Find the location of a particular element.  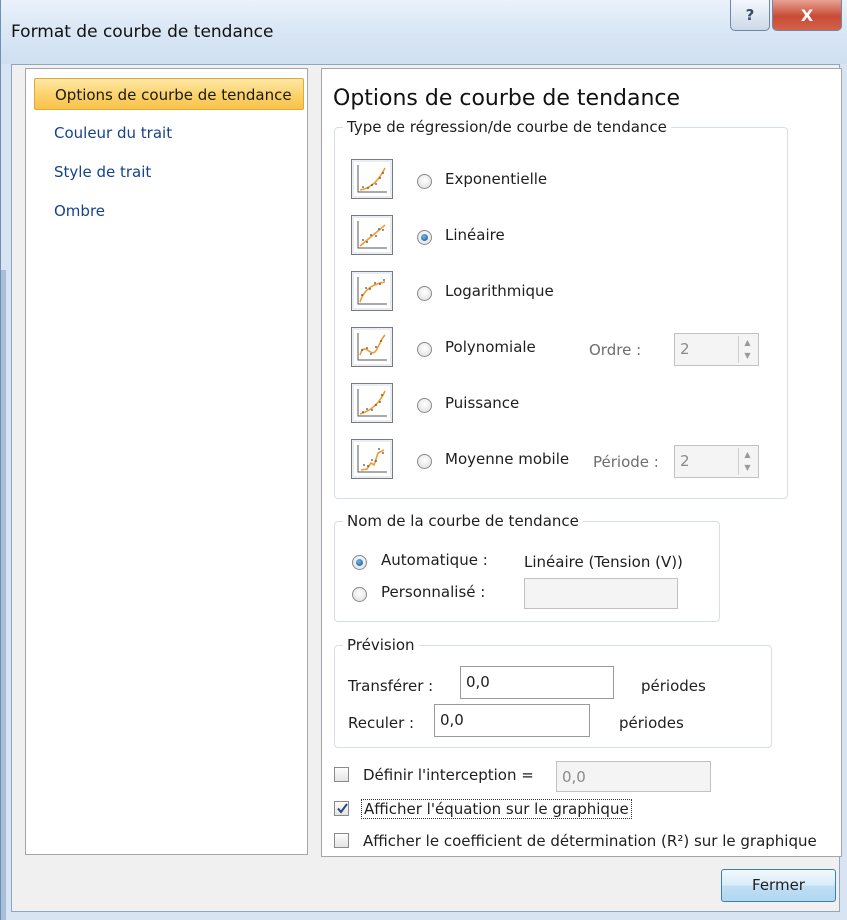

group-legend: Type de régression/de courbe de tendance is located at coordinates (507, 127).